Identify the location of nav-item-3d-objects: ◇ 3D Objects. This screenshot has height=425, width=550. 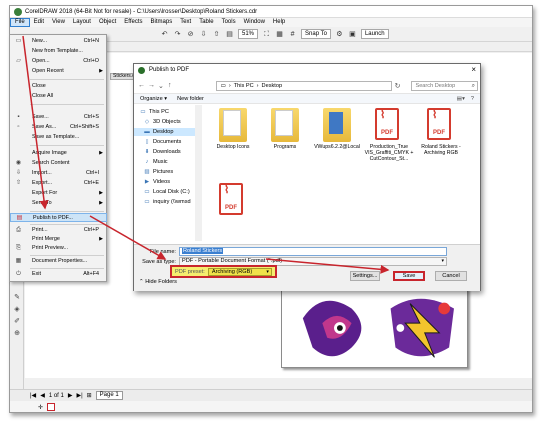
(162, 122).